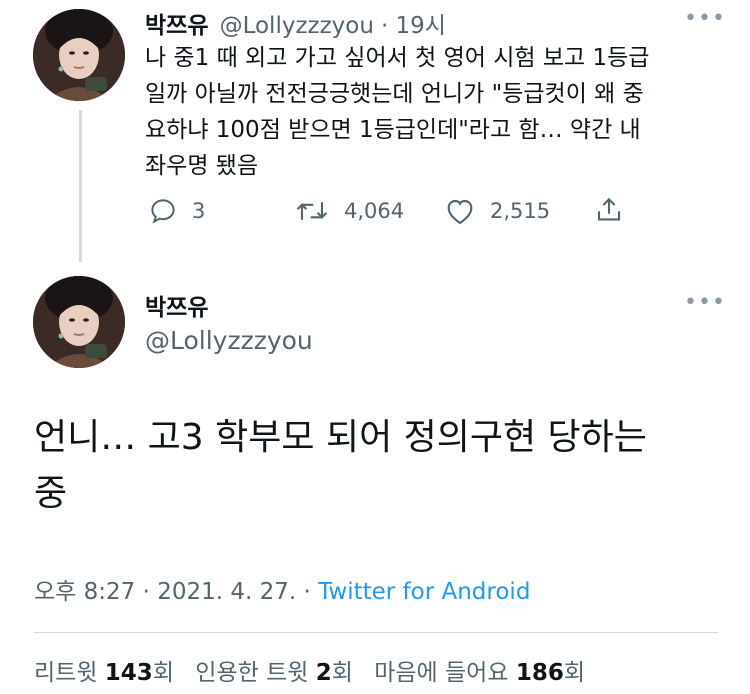 Image resolution: width=750 pixels, height=694 pixels. Describe the element at coordinates (342, 673) in the screenshot. I see `quotes-unit: 회` at that location.